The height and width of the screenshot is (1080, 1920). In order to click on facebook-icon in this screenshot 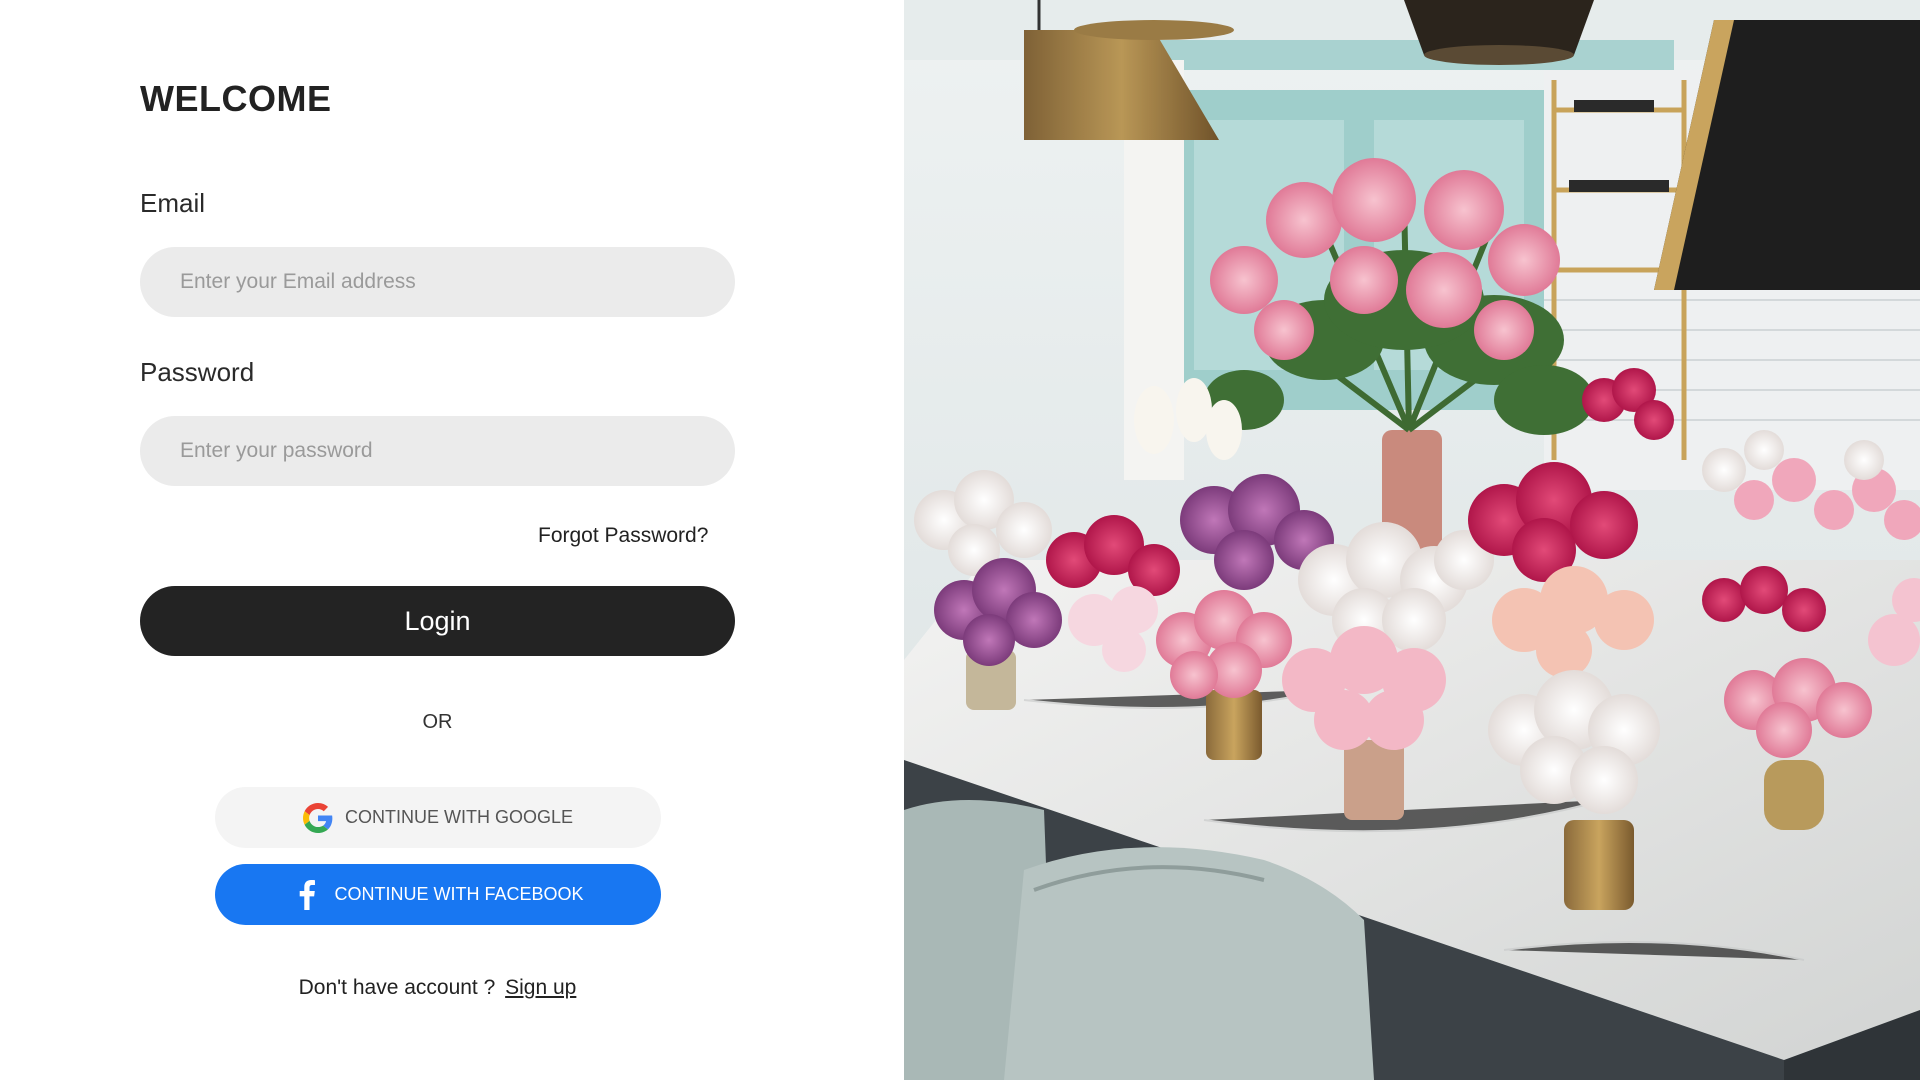, I will do `click(307, 894)`.